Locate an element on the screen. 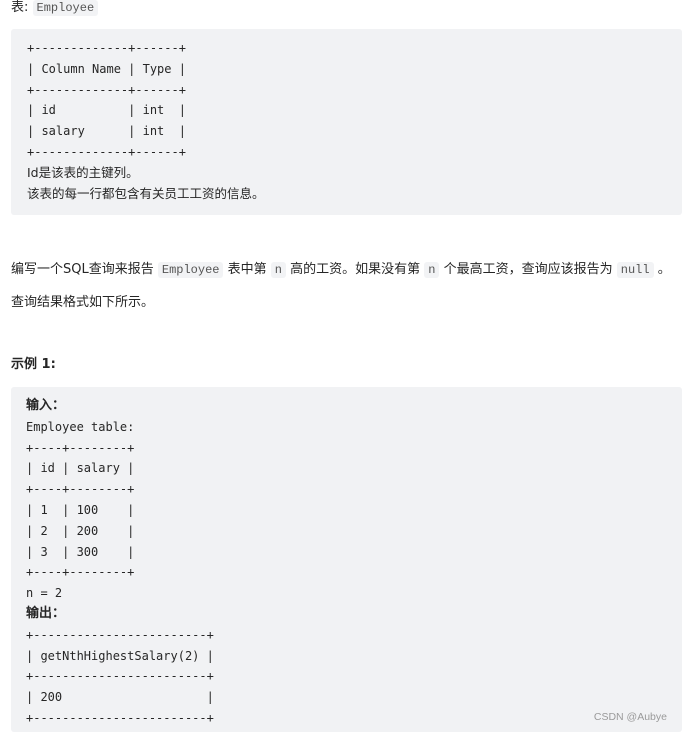  desc-text: 个最高工资，查询应该报告为 is located at coordinates (528, 269).